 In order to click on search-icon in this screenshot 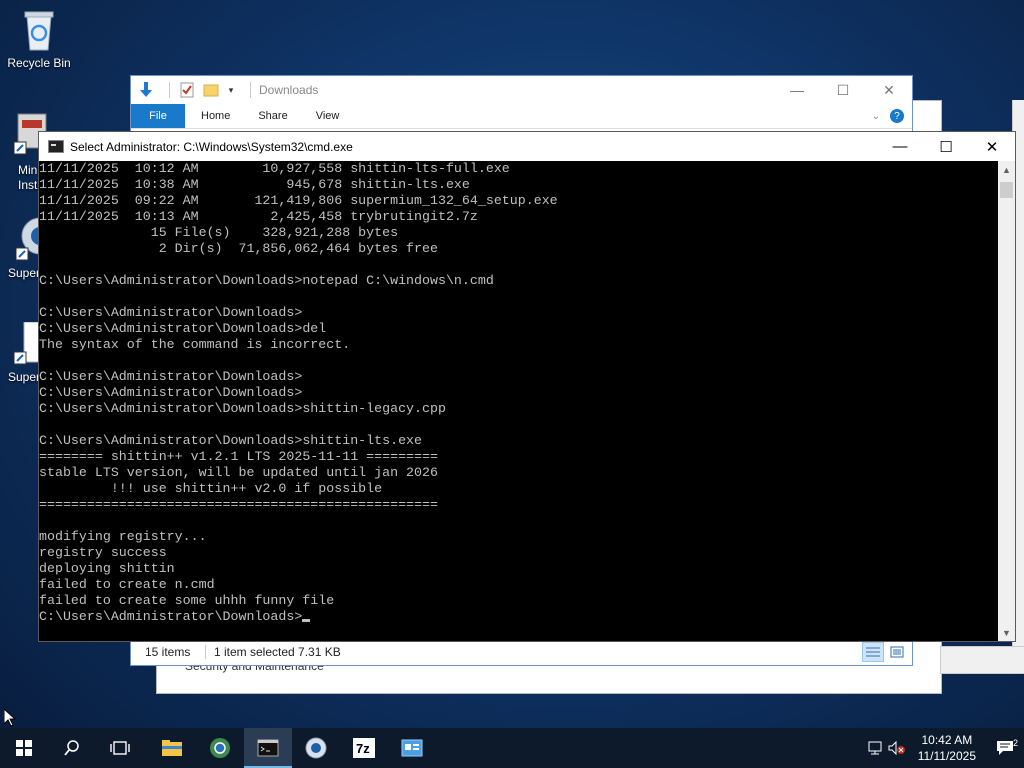, I will do `click(71, 748)`.